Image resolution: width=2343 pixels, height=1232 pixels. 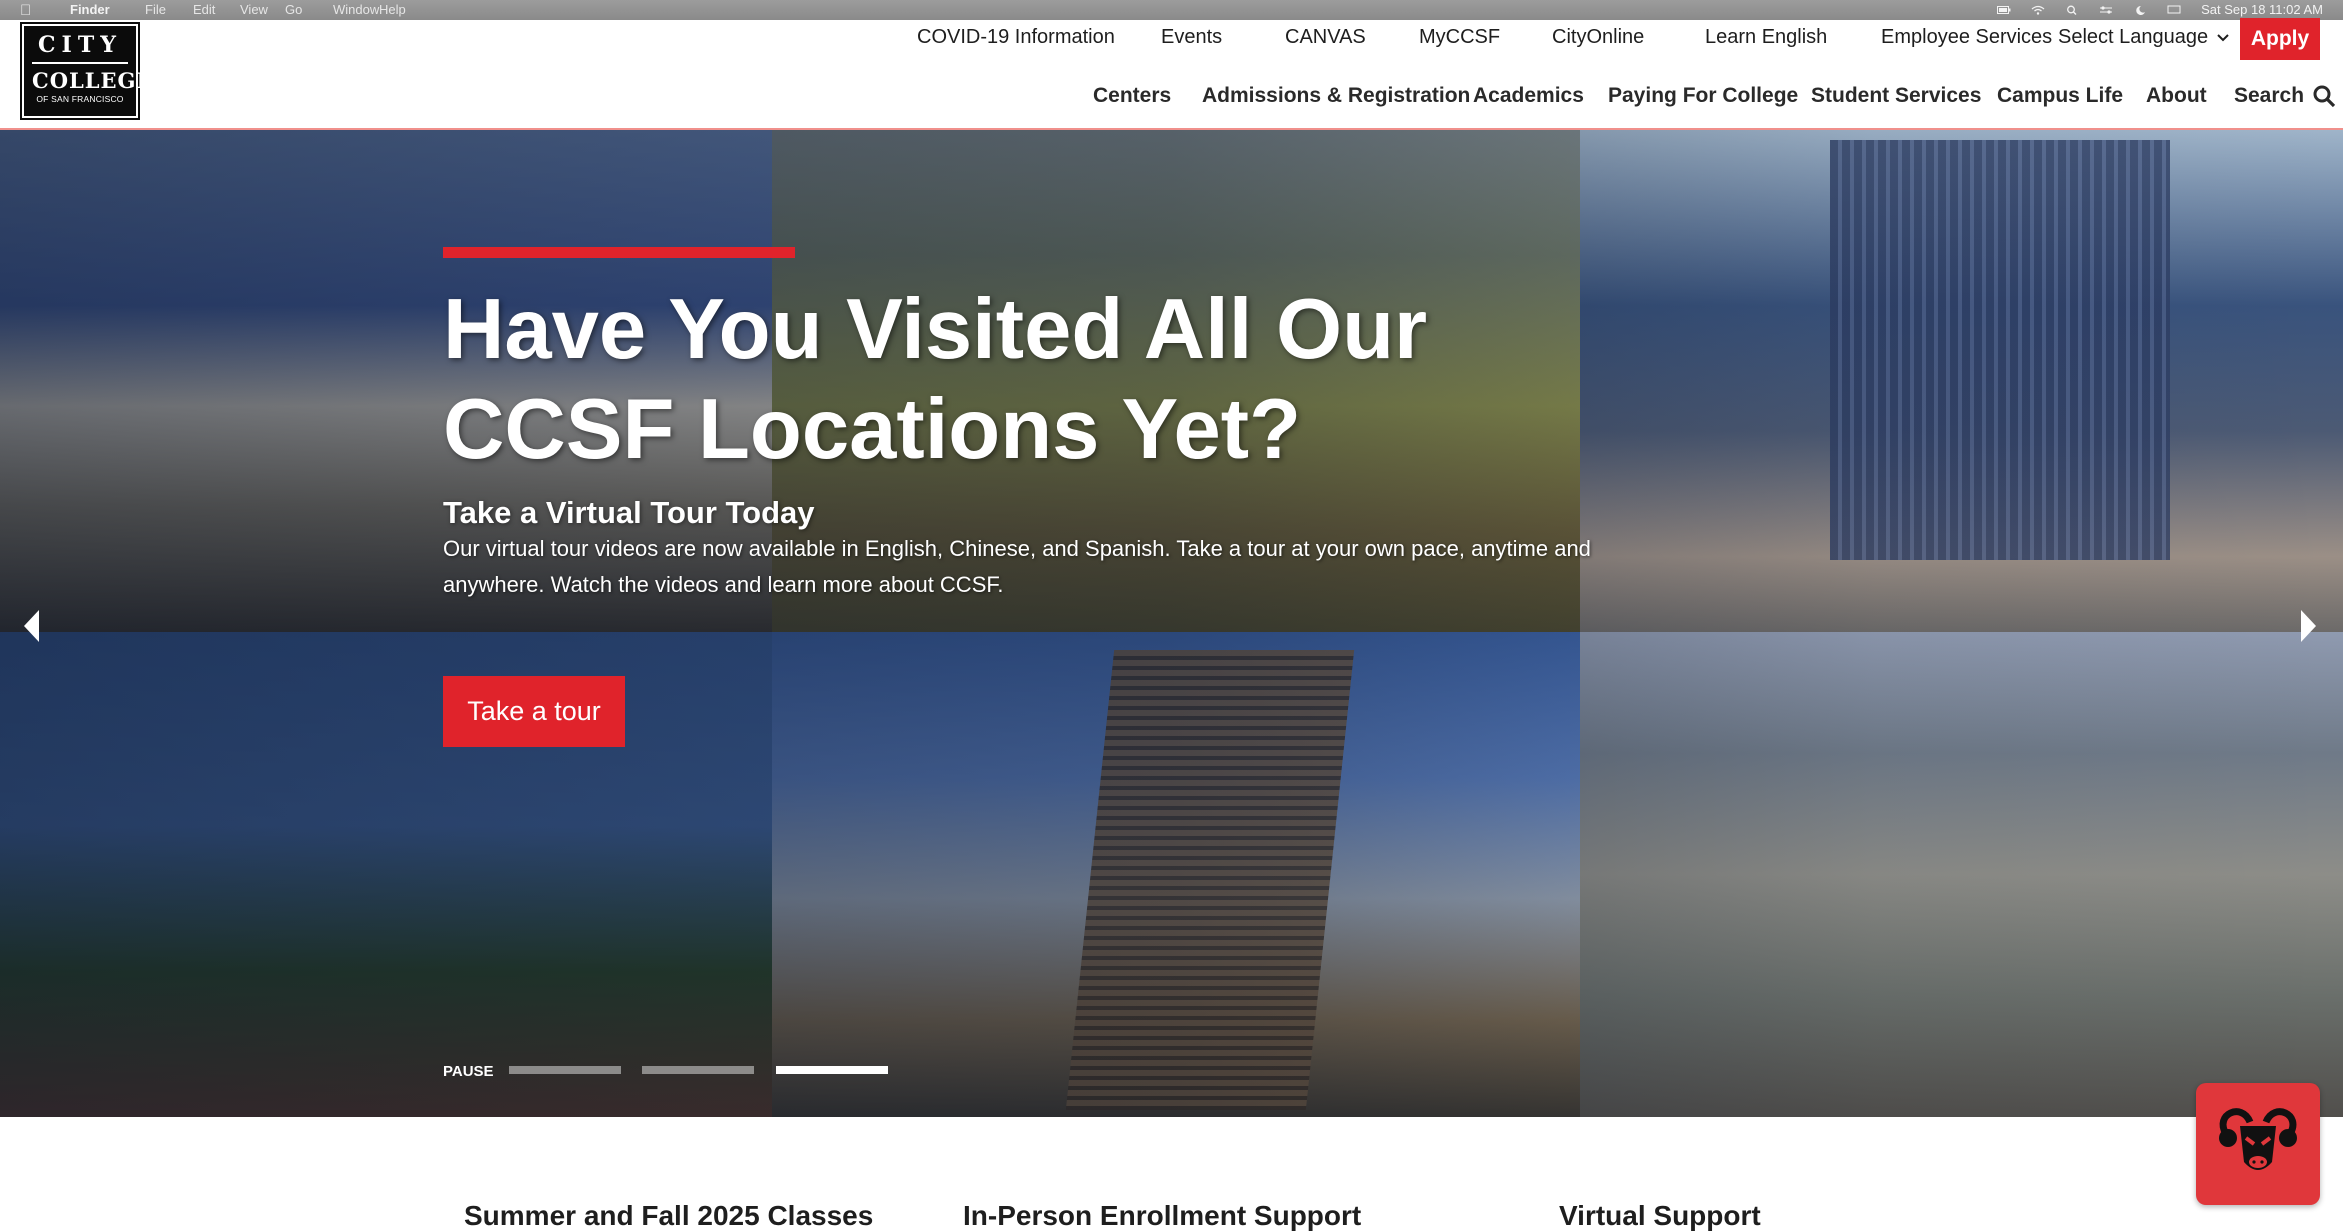 I want to click on menubar-item-help: Help, so click(x=392, y=9).